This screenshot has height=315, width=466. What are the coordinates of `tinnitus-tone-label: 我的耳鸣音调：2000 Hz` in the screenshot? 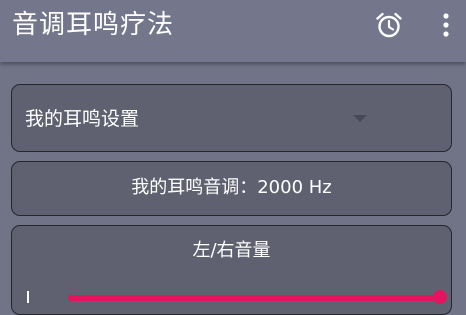 It's located at (231, 187).